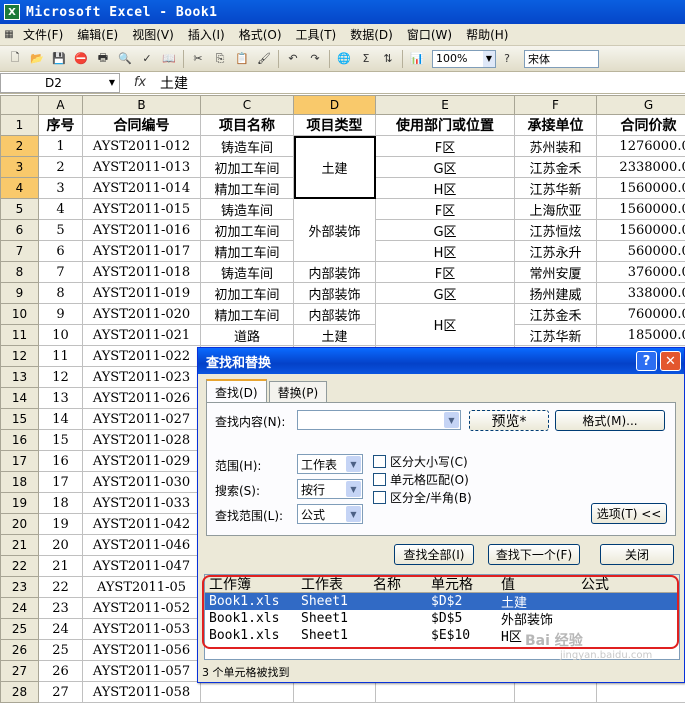 The image size is (685, 703). What do you see at coordinates (556, 251) in the screenshot?
I see `cell: 江苏永升` at bounding box center [556, 251].